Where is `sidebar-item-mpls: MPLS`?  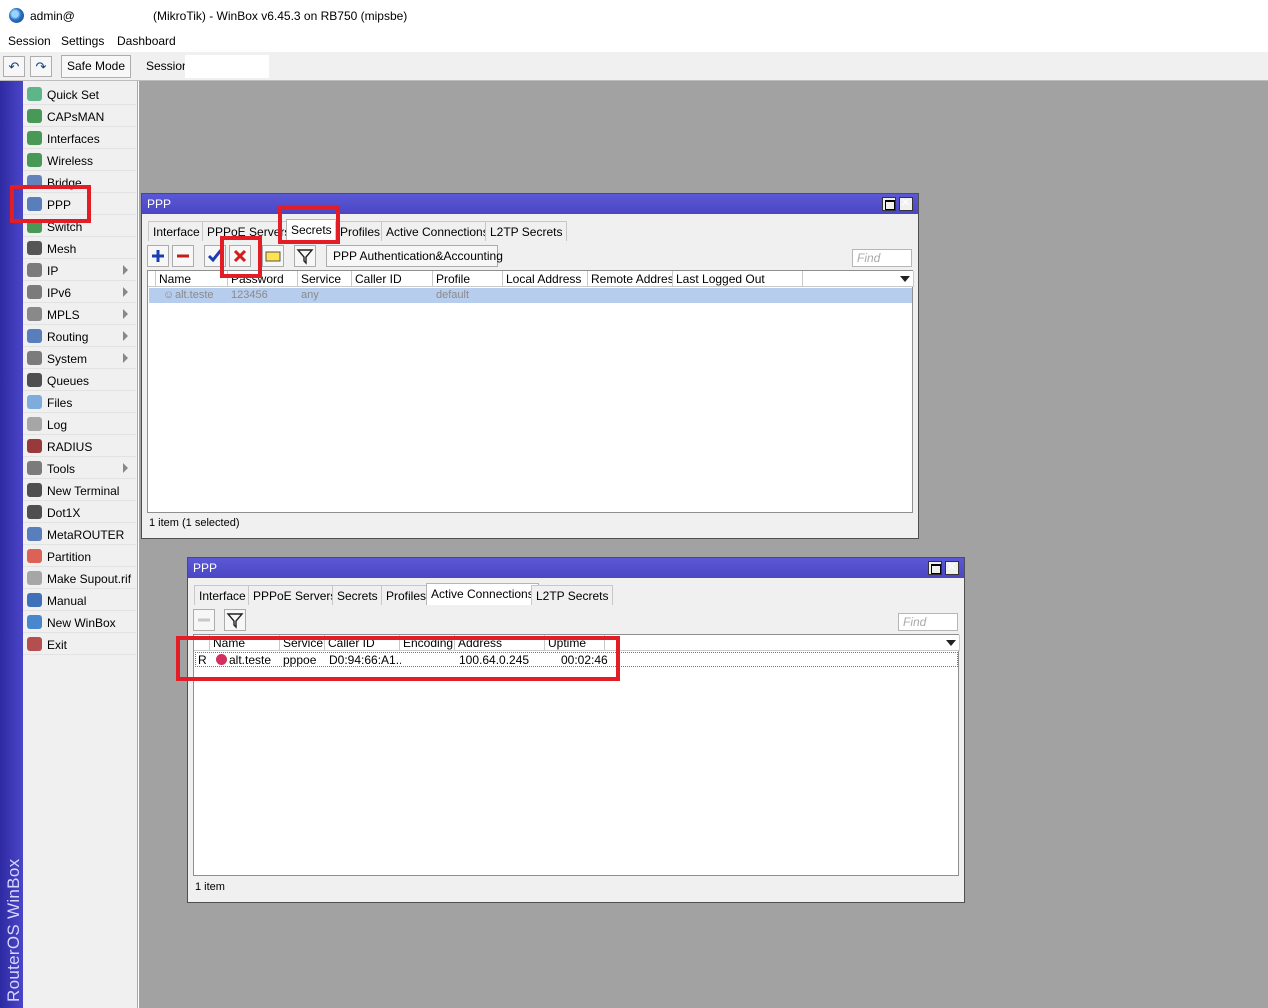 sidebar-item-mpls: MPLS is located at coordinates (79, 314).